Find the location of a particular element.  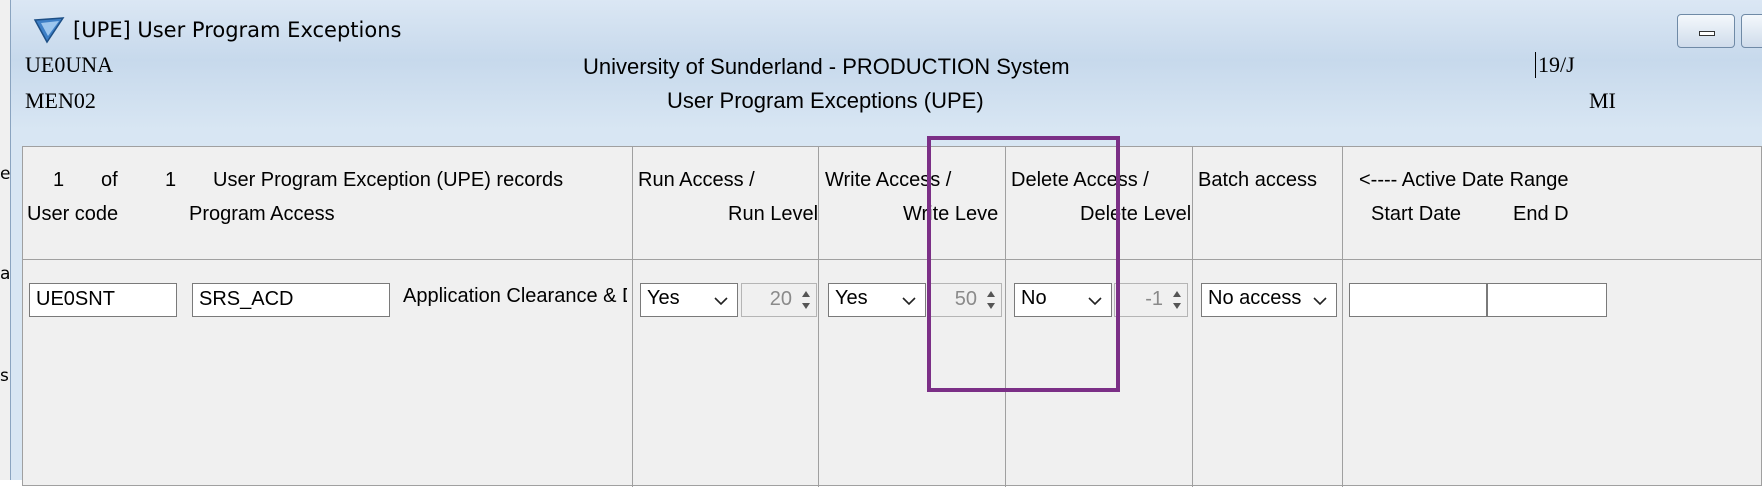

end-date-field is located at coordinates (1547, 300).